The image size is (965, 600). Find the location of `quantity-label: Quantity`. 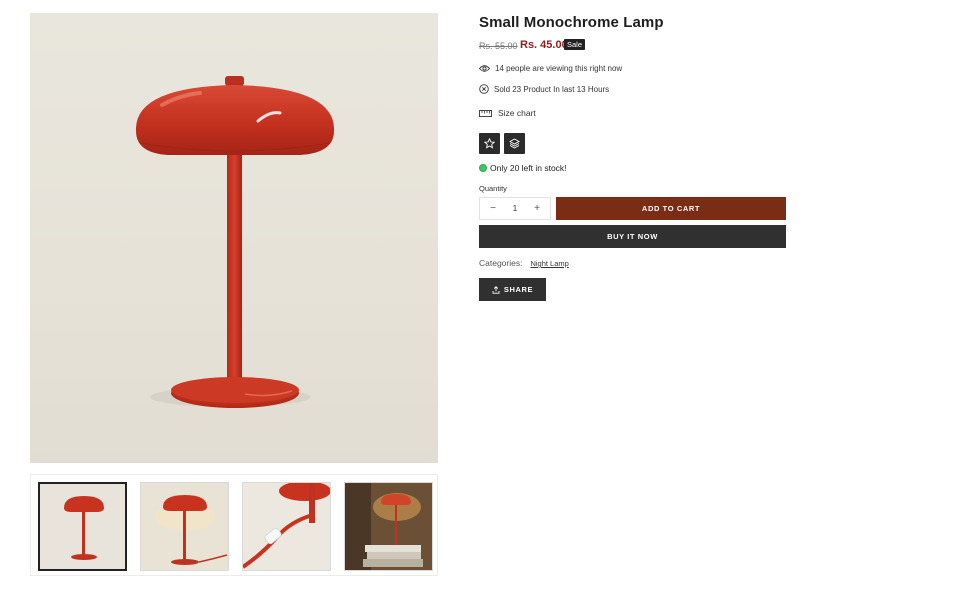

quantity-label: Quantity is located at coordinates (493, 188).